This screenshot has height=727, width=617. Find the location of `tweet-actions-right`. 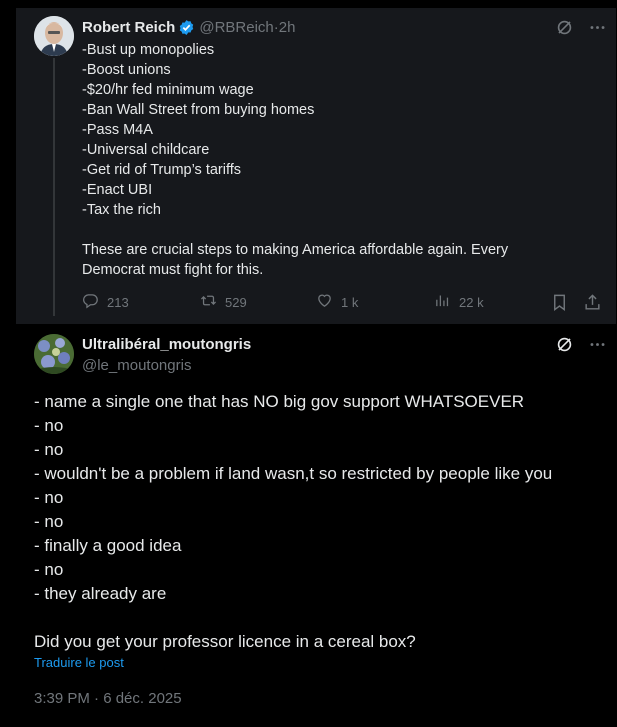

tweet-actions-right is located at coordinates (576, 302).